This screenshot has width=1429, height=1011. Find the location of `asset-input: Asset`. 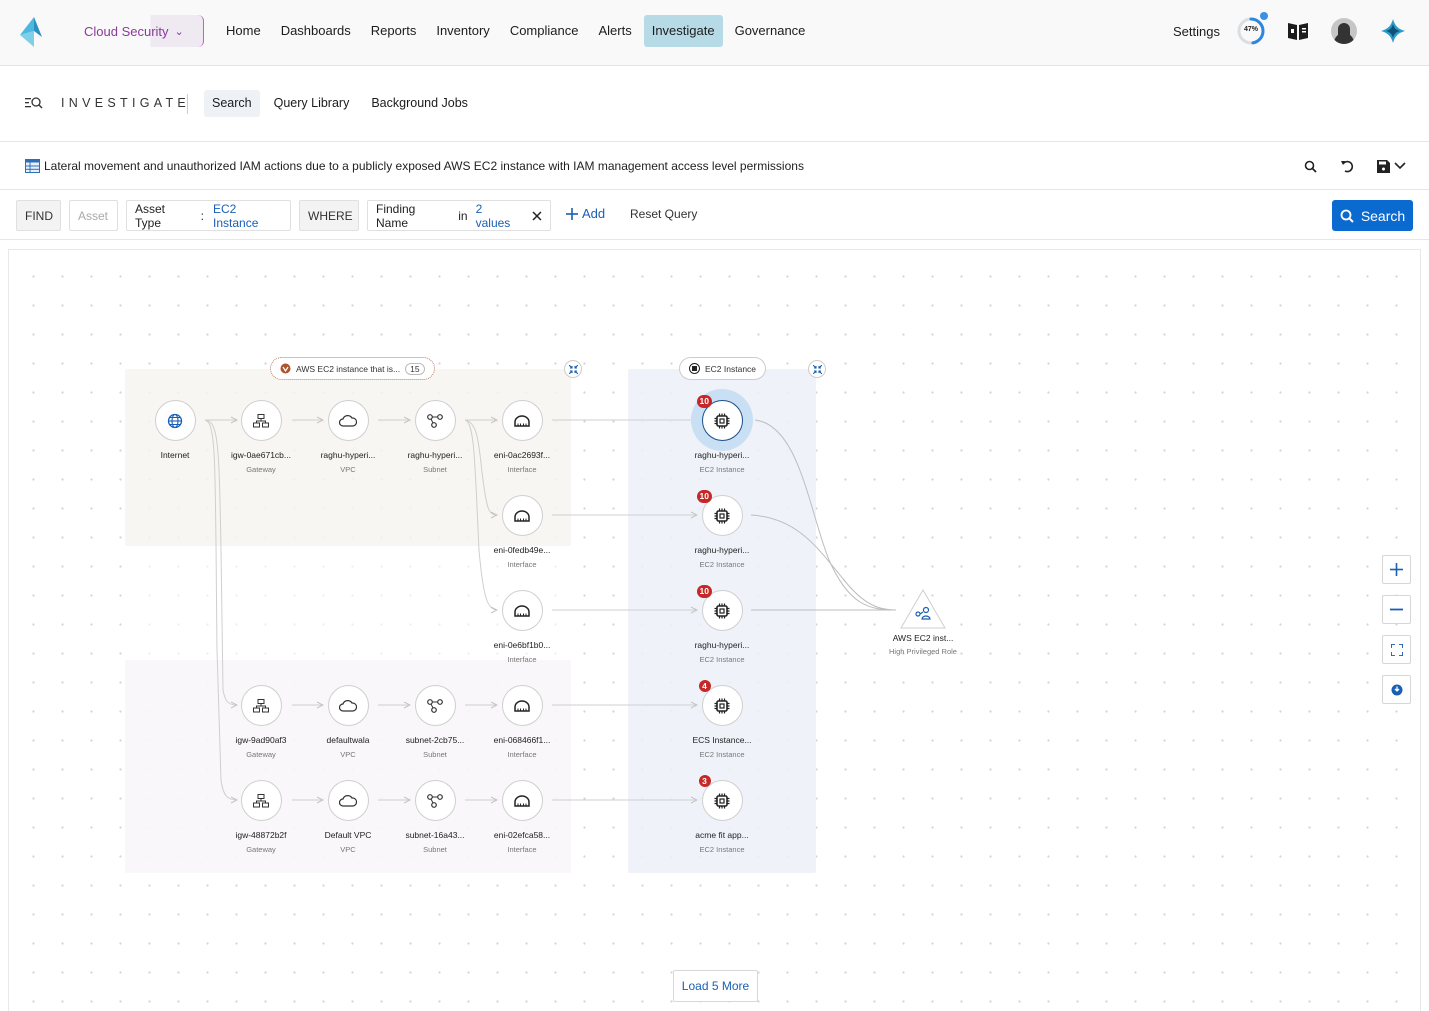

asset-input: Asset is located at coordinates (93, 215).